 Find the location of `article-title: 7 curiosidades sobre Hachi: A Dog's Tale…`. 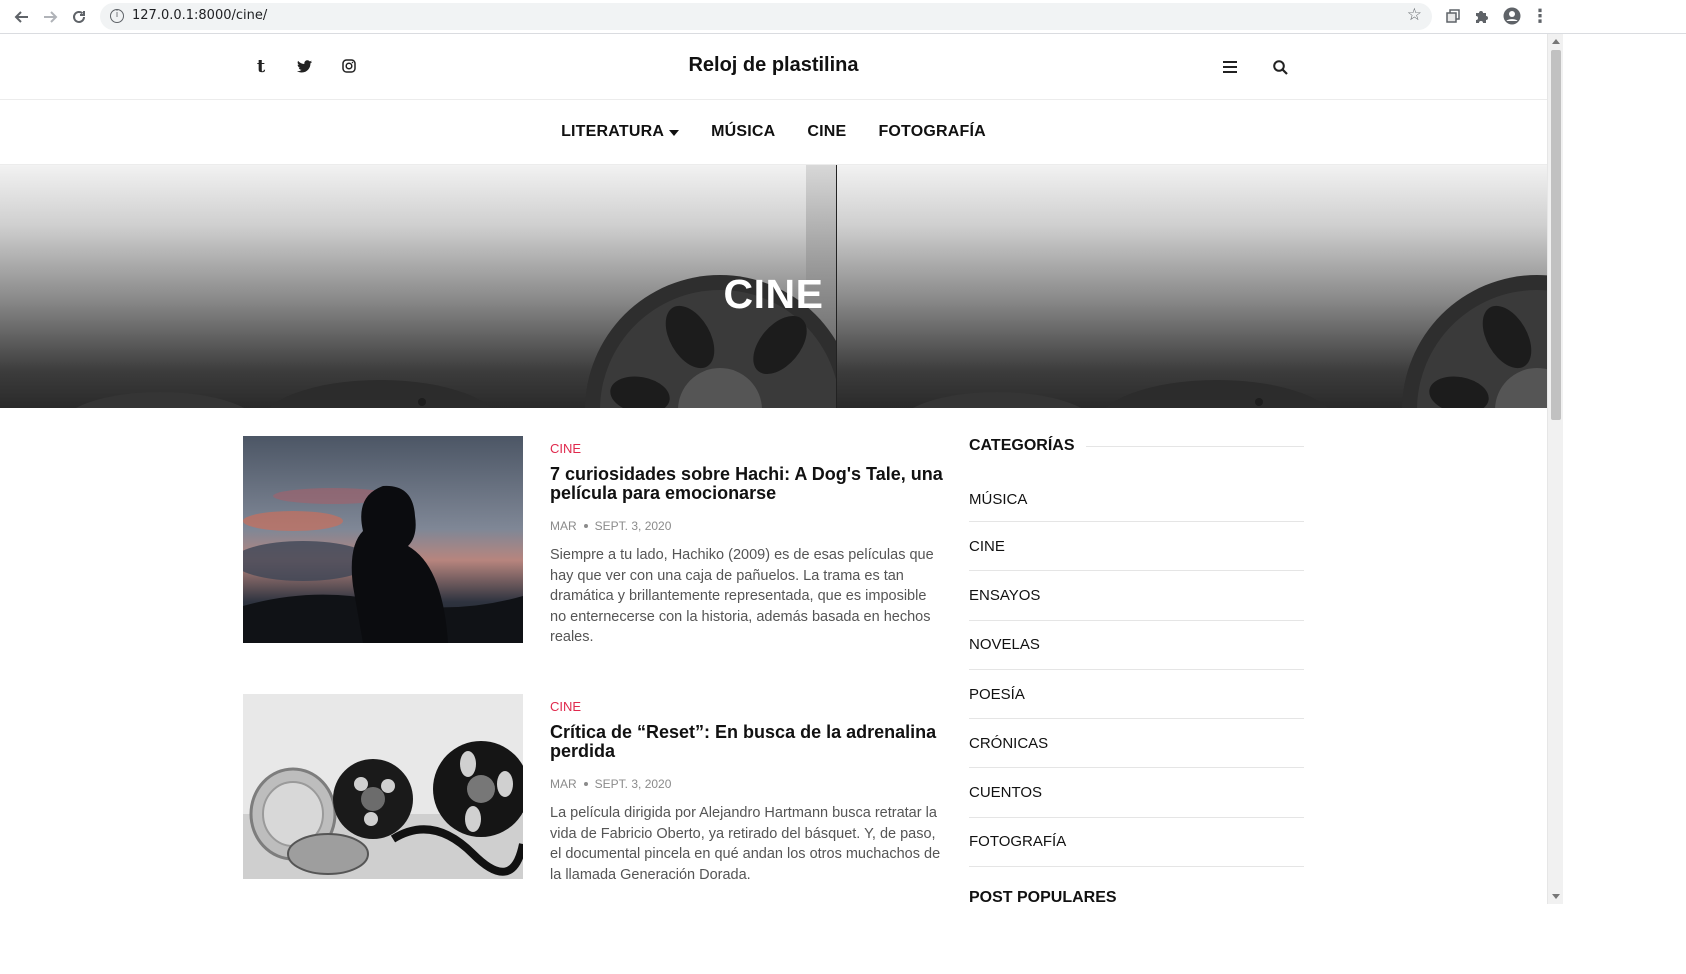

article-title: 7 curiosidades sobre Hachi: A Dog's Tale… is located at coordinates (747, 484).